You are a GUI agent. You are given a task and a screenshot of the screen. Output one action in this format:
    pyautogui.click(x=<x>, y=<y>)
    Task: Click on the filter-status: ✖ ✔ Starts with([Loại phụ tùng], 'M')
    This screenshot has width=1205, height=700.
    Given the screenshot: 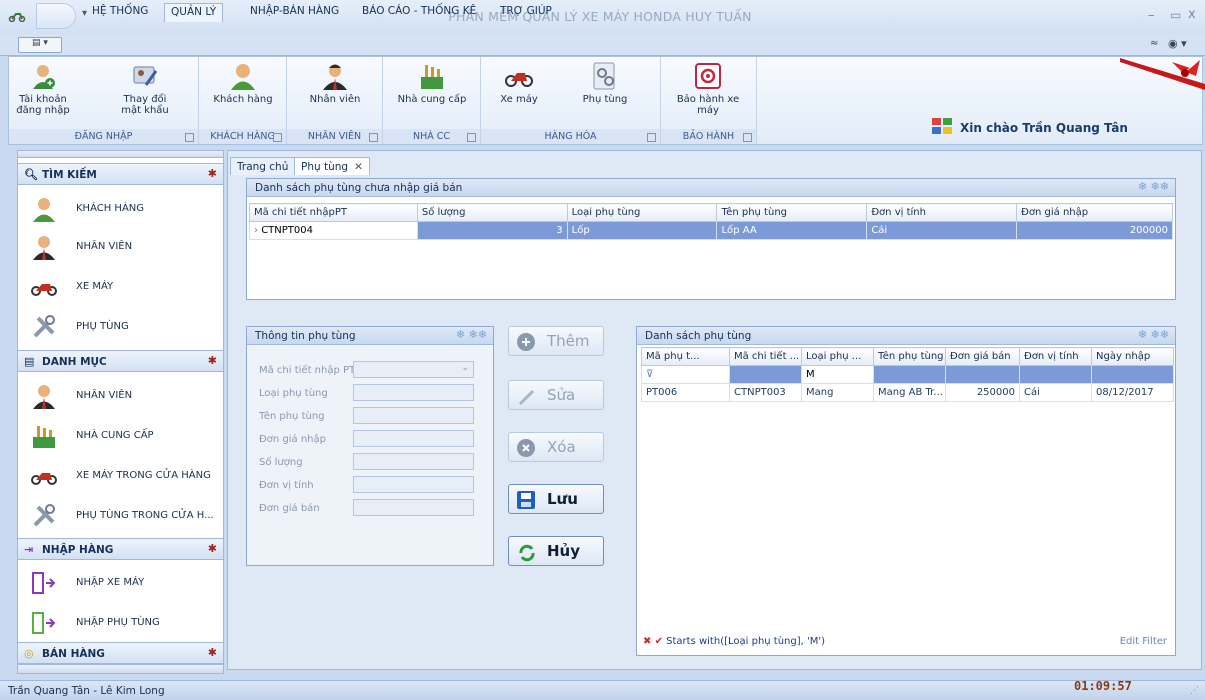 What is the action you would take?
    pyautogui.click(x=734, y=641)
    